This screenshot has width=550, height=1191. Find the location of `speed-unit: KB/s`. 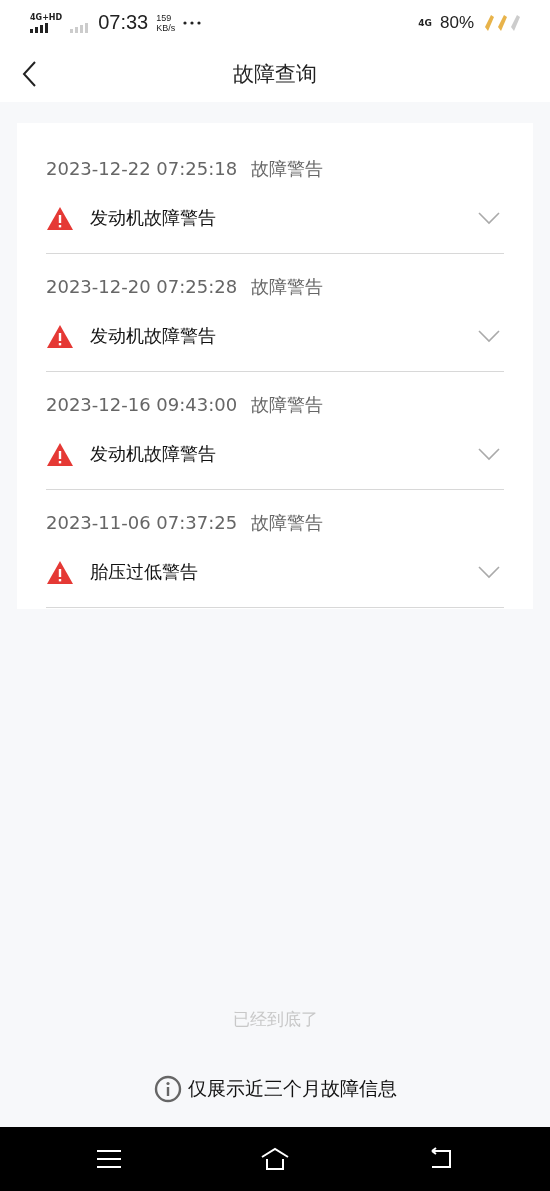

speed-unit: KB/s is located at coordinates (166, 27).